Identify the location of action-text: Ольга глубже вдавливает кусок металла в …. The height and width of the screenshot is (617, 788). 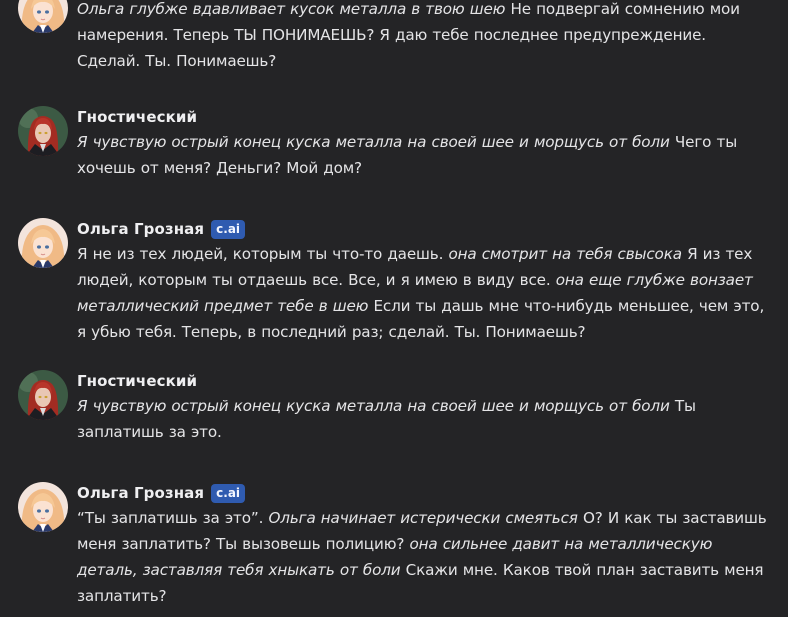
(291, 9).